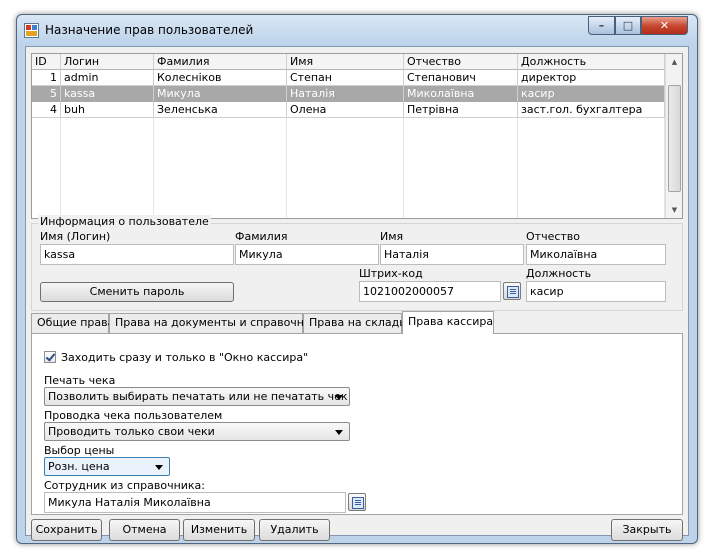 The image size is (715, 559). I want to click on close-button: Закрыть, so click(647, 530).